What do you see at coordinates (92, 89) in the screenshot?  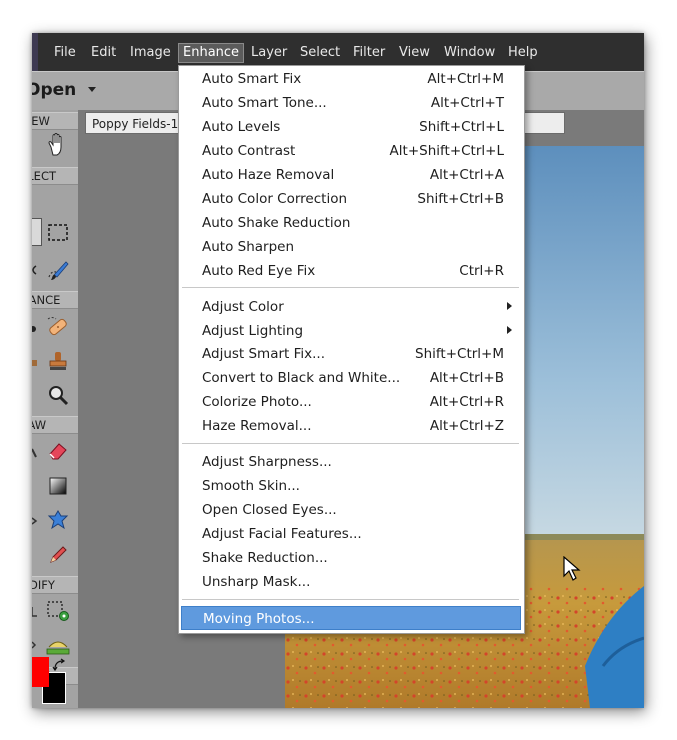 I see `open-dropdown-arrow-icon` at bounding box center [92, 89].